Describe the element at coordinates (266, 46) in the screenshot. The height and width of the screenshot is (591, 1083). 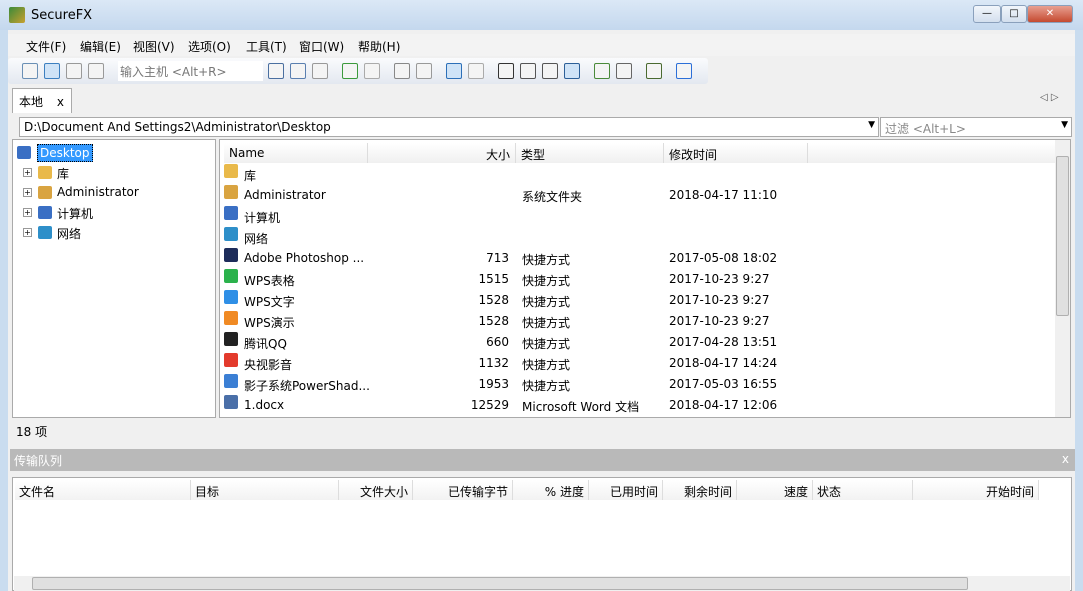
I see `menu-4: 工具(T)` at that location.